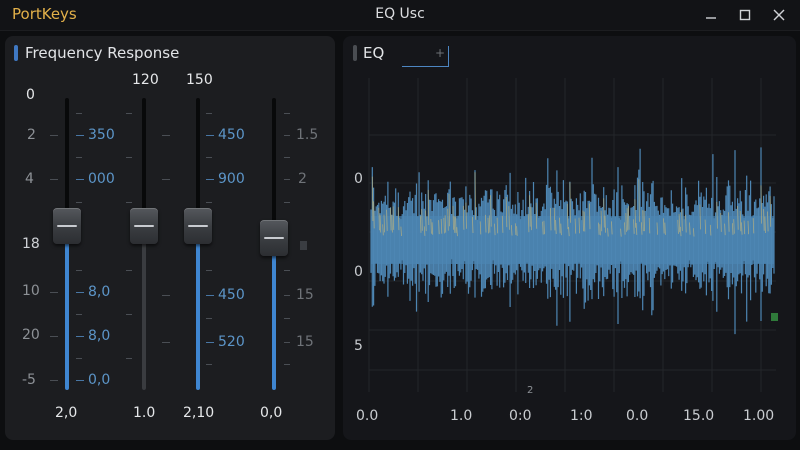 The width and height of the screenshot is (800, 450). Describe the element at coordinates (759, 416) in the screenshot. I see `x-axis-label: 1.00` at that location.